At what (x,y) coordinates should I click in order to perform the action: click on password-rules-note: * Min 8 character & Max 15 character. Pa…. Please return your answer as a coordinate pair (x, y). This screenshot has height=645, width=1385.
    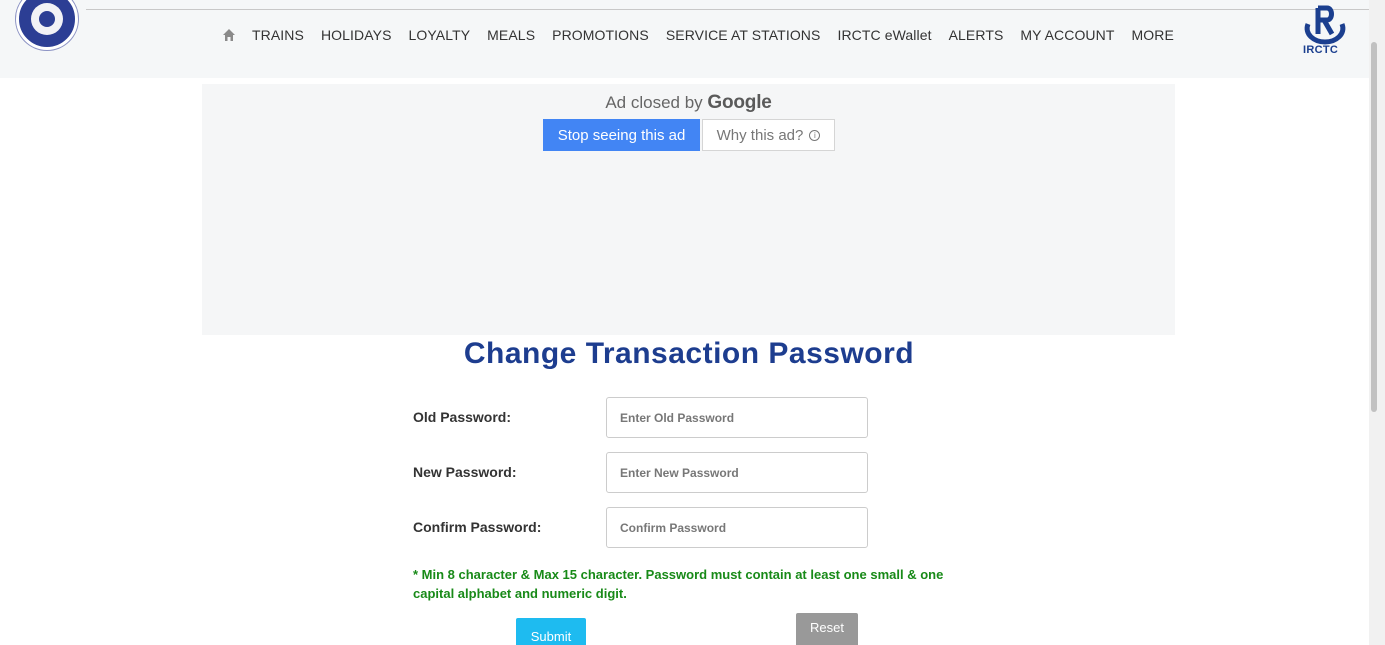
    Looking at the image, I should click on (678, 584).